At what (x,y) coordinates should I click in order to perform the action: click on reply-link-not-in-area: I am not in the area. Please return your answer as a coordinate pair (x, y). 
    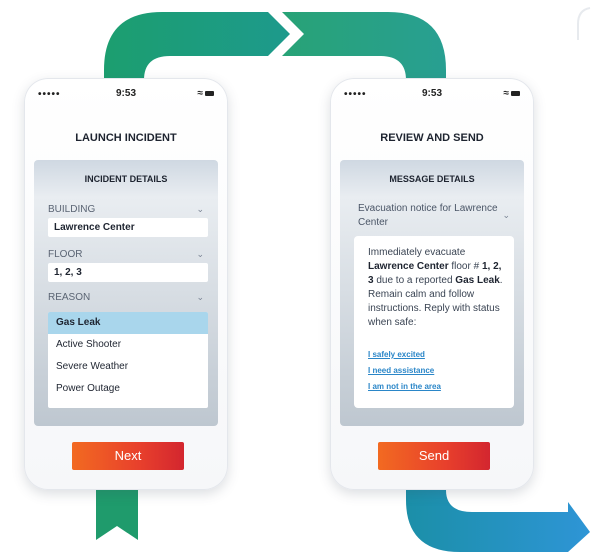
    Looking at the image, I should click on (404, 386).